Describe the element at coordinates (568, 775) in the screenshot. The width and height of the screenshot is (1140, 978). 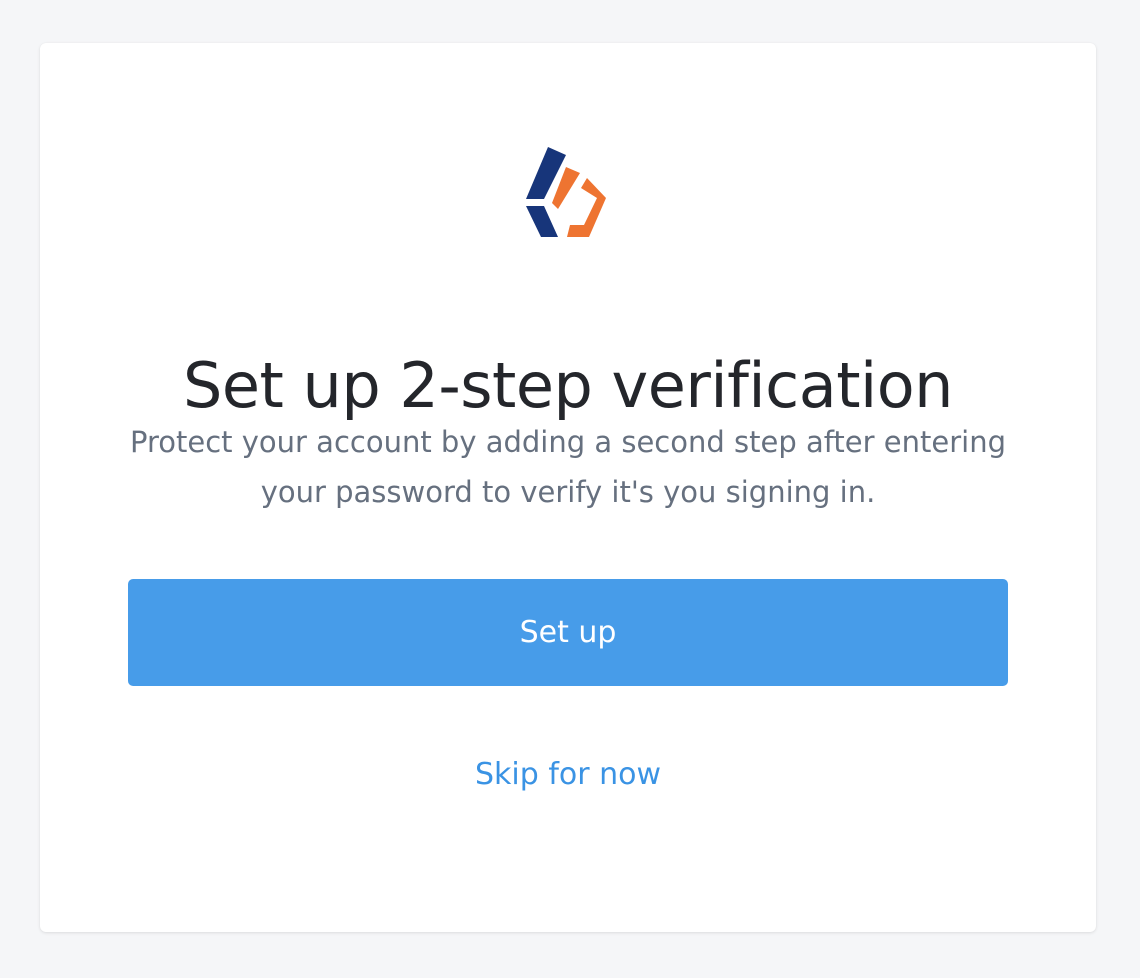
I see `skip-for-now-link: Skip for now` at that location.